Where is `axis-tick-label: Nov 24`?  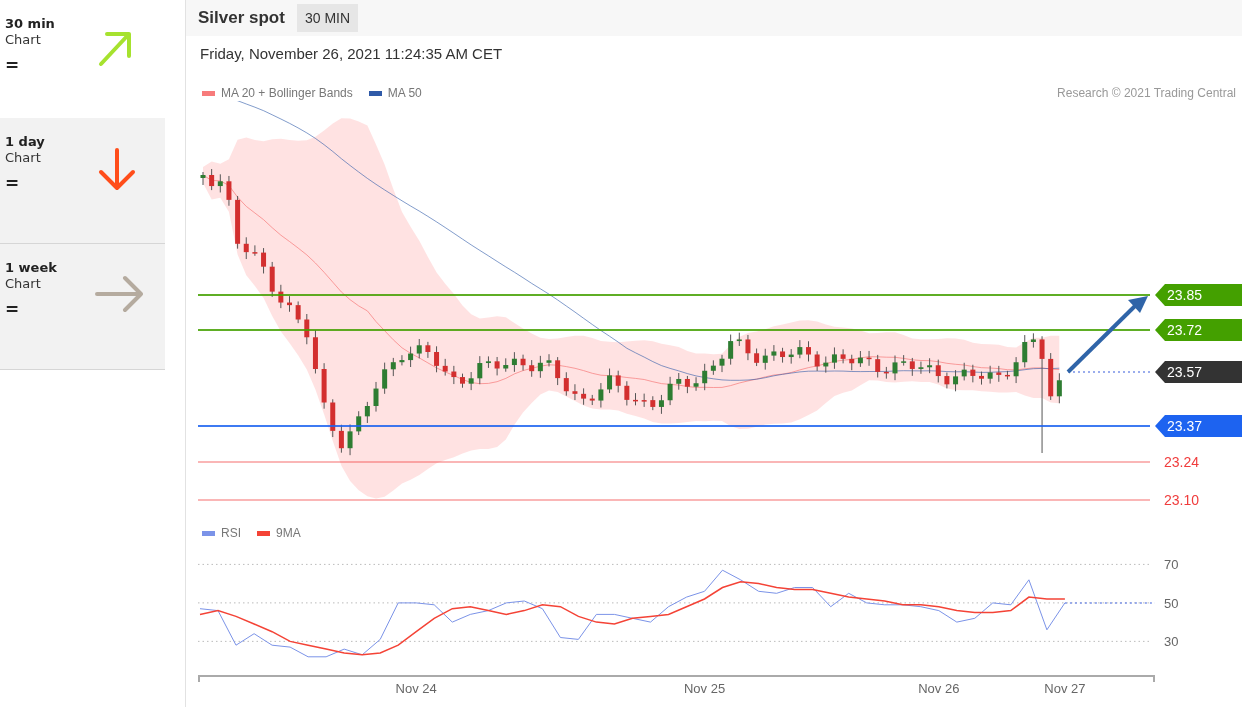 axis-tick-label: Nov 24 is located at coordinates (416, 688).